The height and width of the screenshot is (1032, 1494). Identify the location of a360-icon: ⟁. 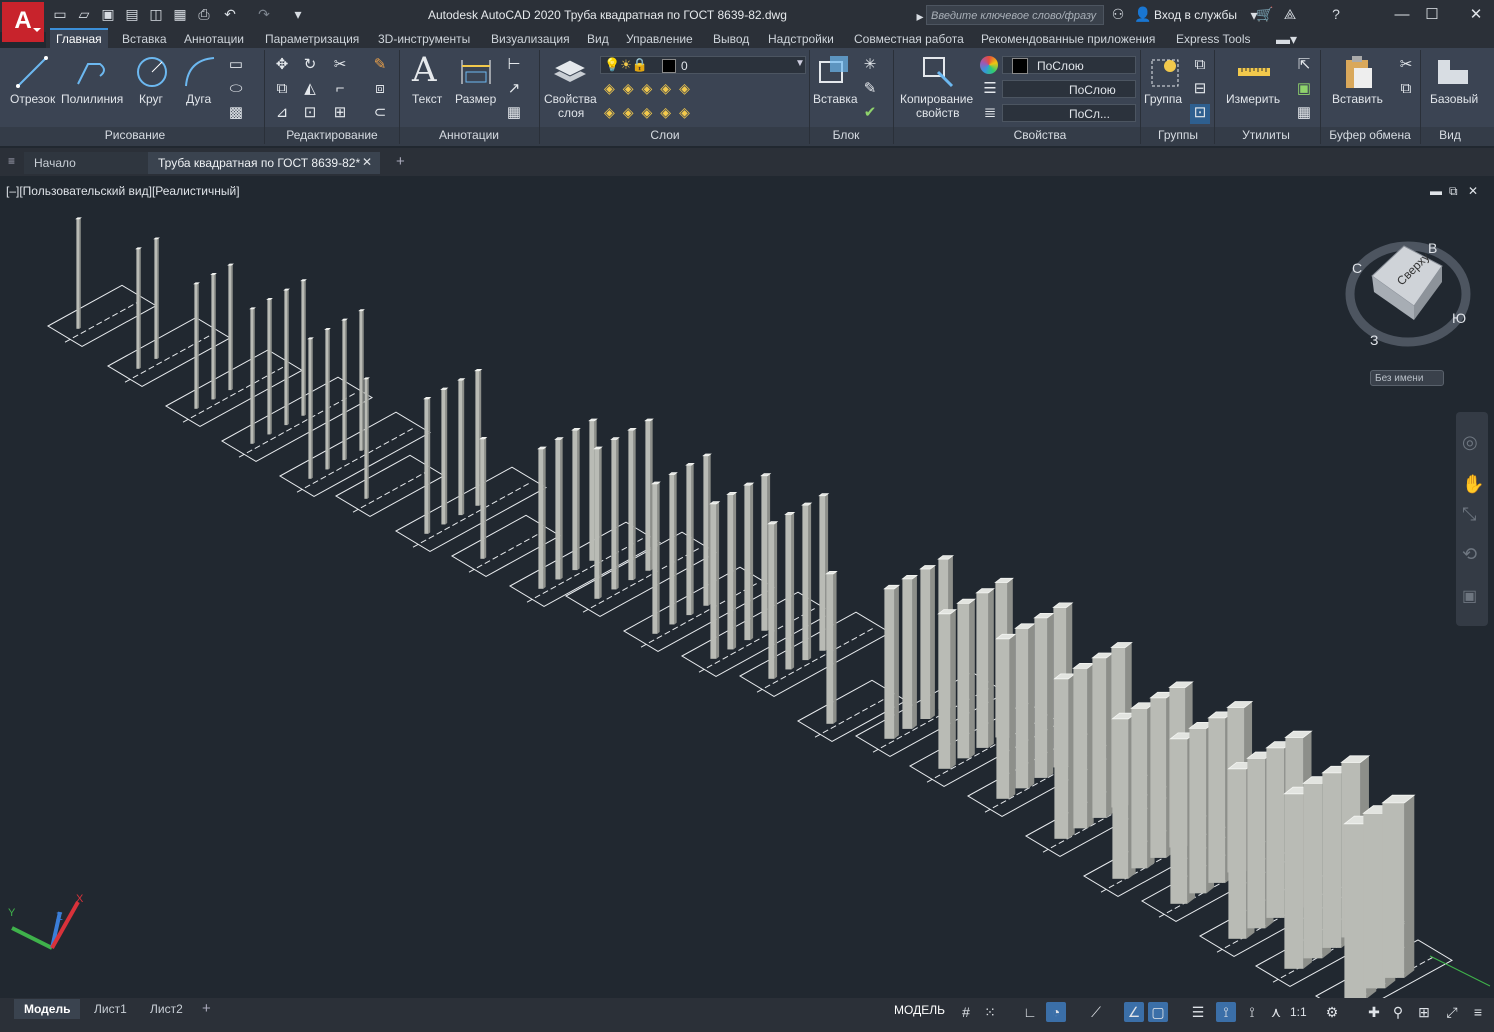
(1290, 14).